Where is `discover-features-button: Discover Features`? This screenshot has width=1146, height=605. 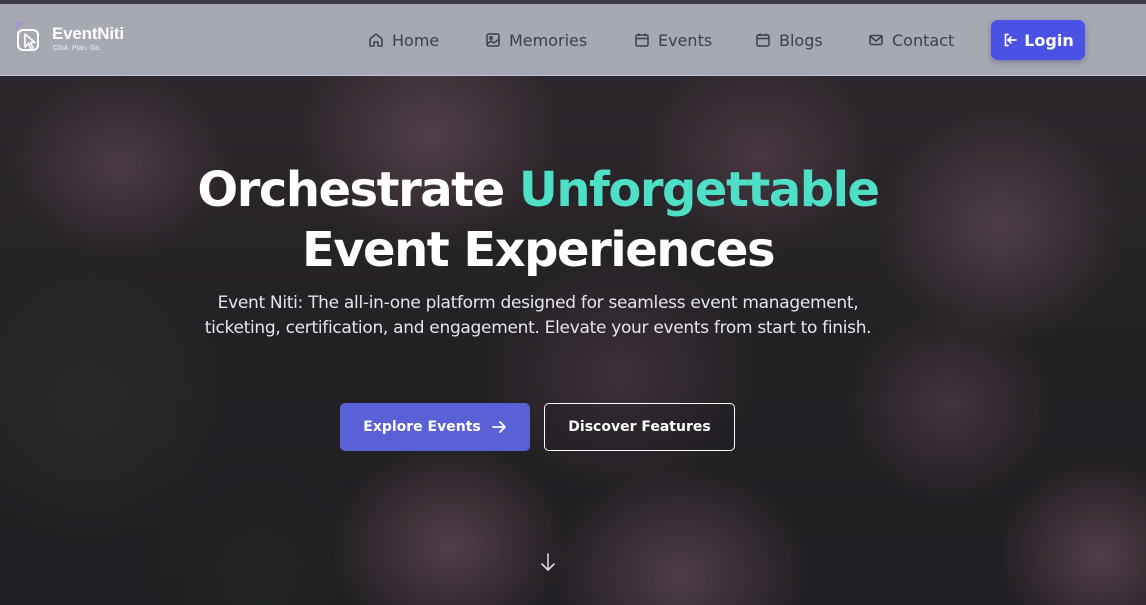
discover-features-button: Discover Features is located at coordinates (639, 427).